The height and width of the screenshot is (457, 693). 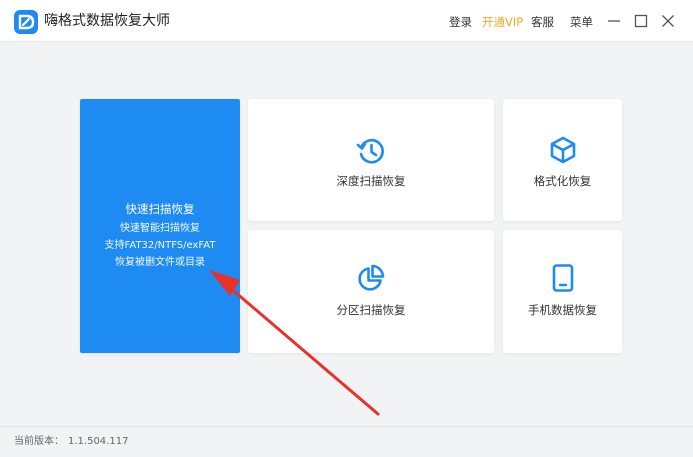 What do you see at coordinates (542, 22) in the screenshot?
I see `service-link: 客服` at bounding box center [542, 22].